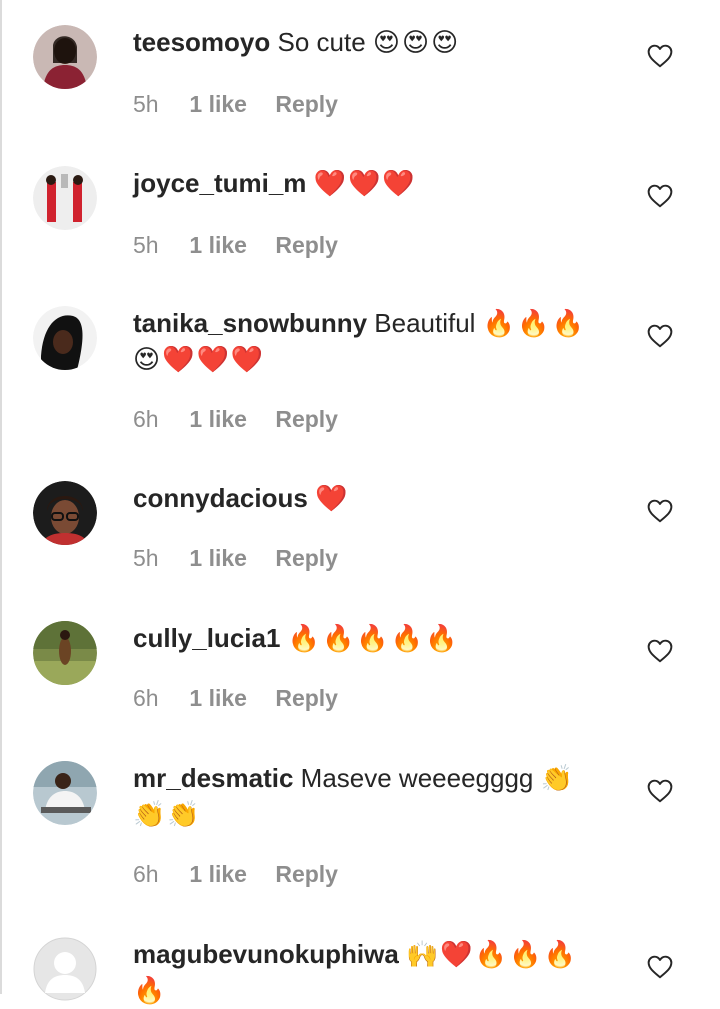 Image resolution: width=720 pixels, height=1009 pixels. Describe the element at coordinates (368, 43) in the screenshot. I see `comment-body: teesomoyo So cute 😍😍😍` at that location.